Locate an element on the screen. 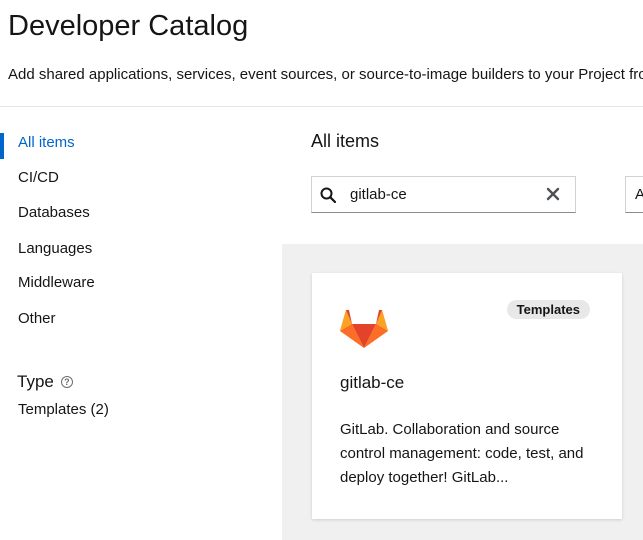 The width and height of the screenshot is (643, 540). page-title: Developer Catalog is located at coordinates (128, 26).